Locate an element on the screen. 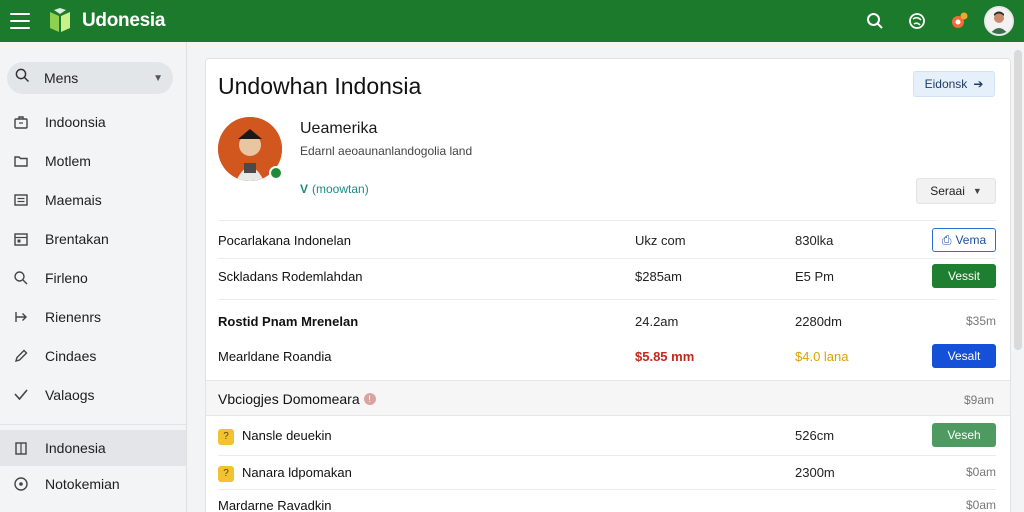 This screenshot has height=512, width=1024. sidebar-item-label: Indonesia is located at coordinates (75, 448).